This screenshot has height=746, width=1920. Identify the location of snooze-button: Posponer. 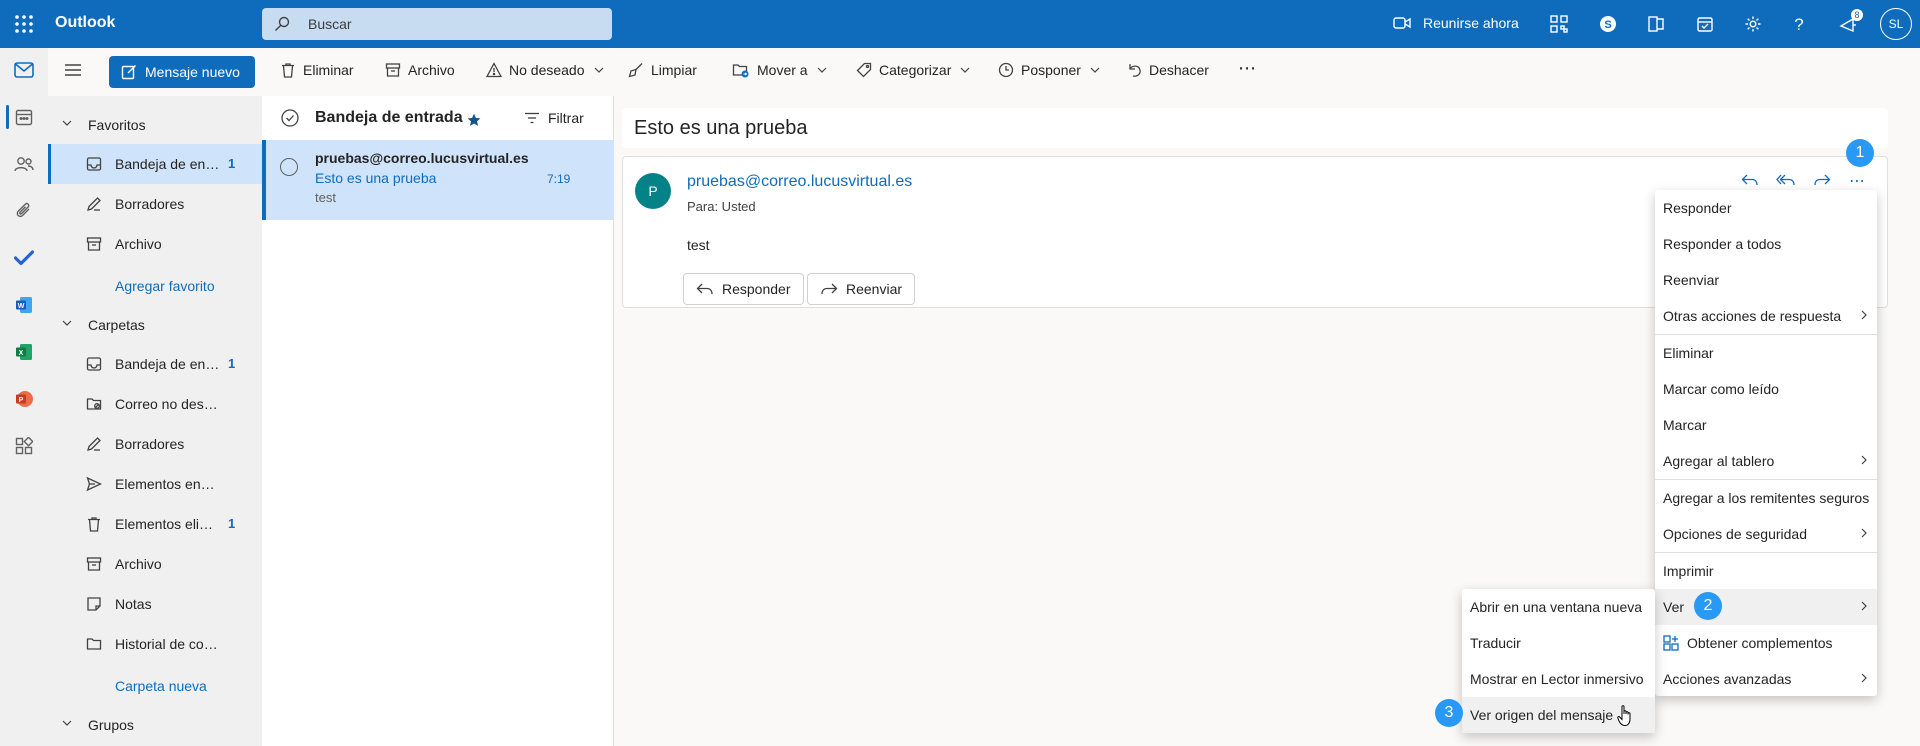
(1049, 70).